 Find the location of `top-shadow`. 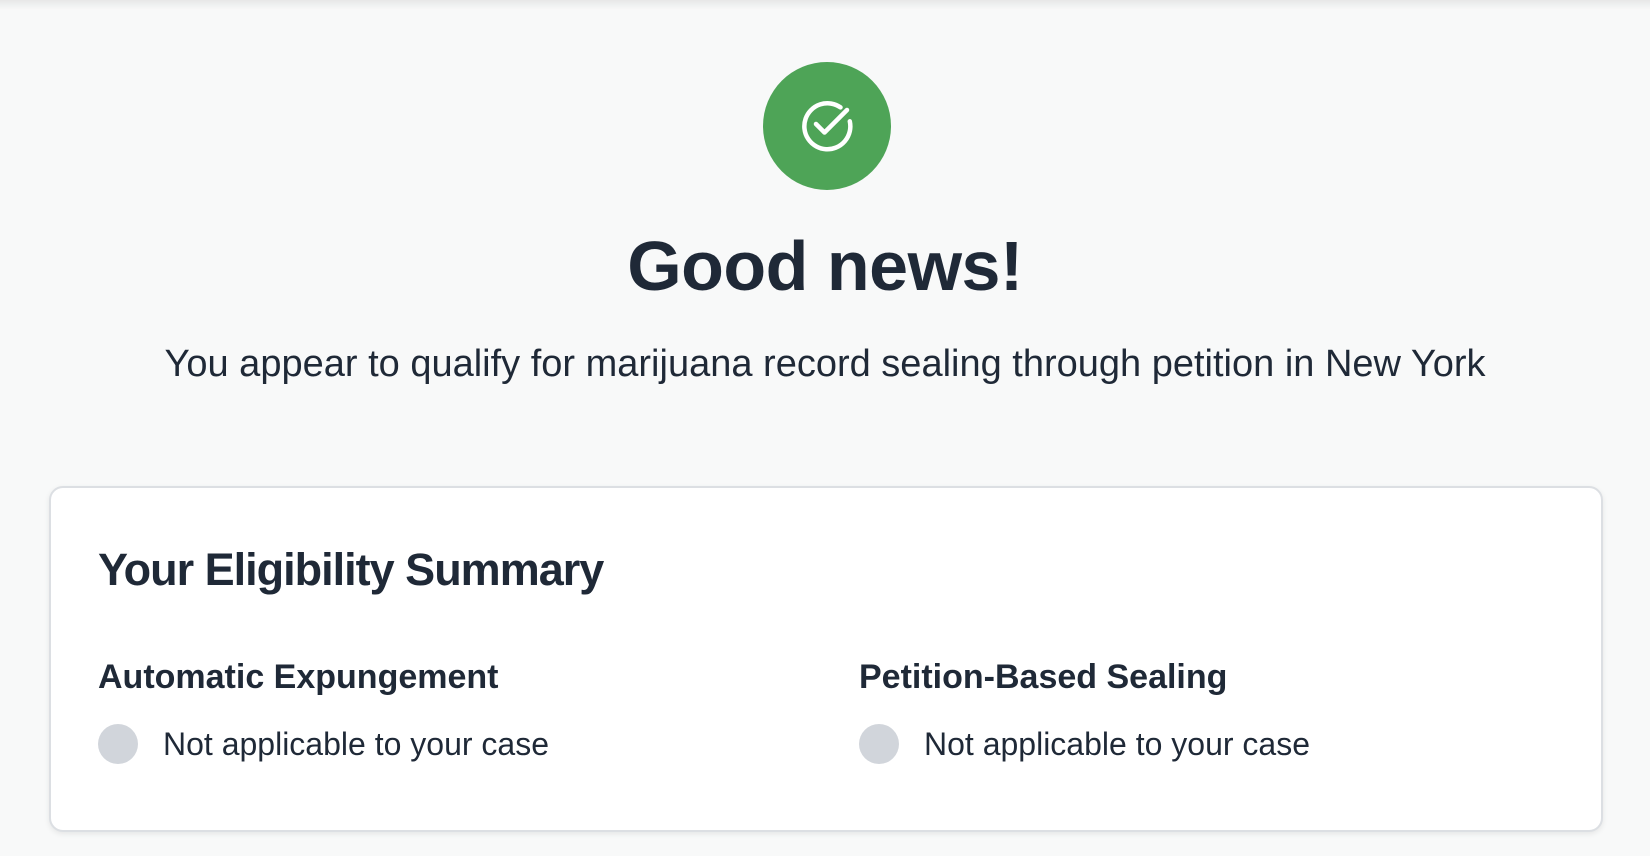

top-shadow is located at coordinates (825, 5).